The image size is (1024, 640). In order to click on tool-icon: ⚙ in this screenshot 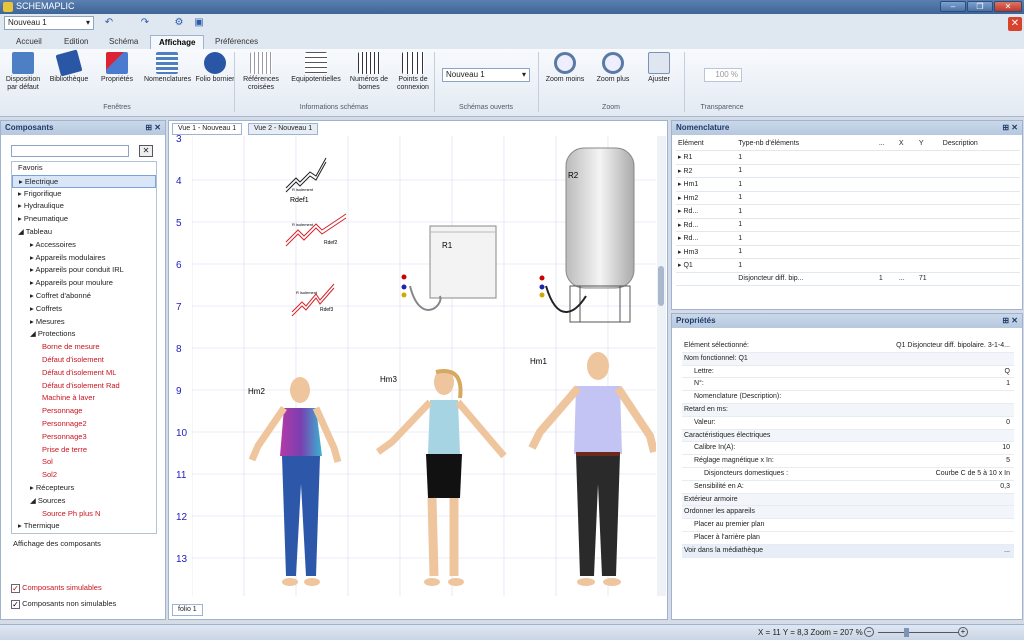, I will do `click(179, 23)`.